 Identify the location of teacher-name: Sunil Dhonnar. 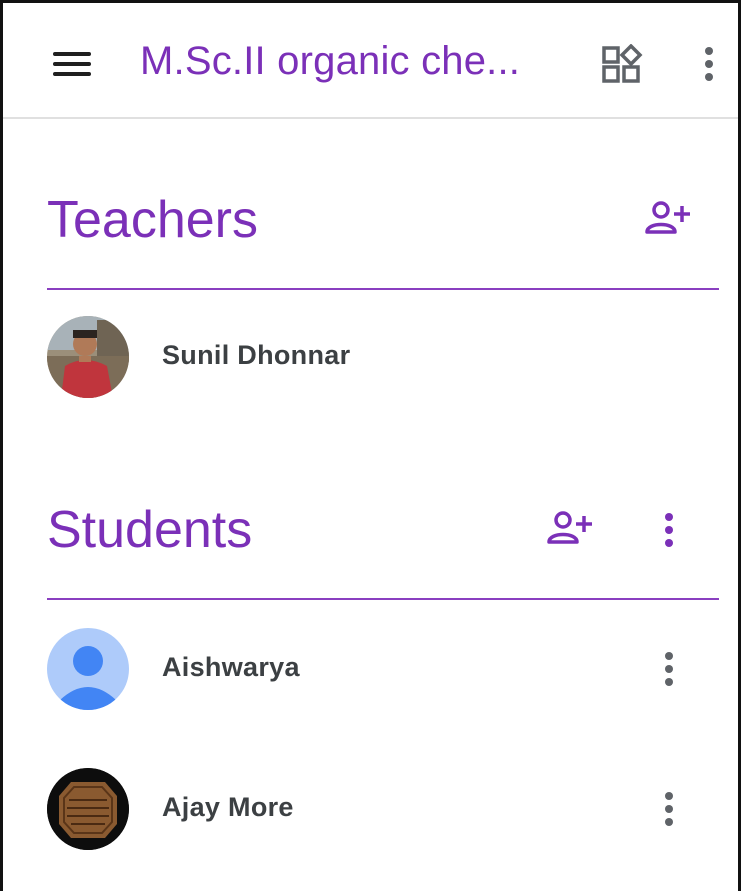
(256, 355).